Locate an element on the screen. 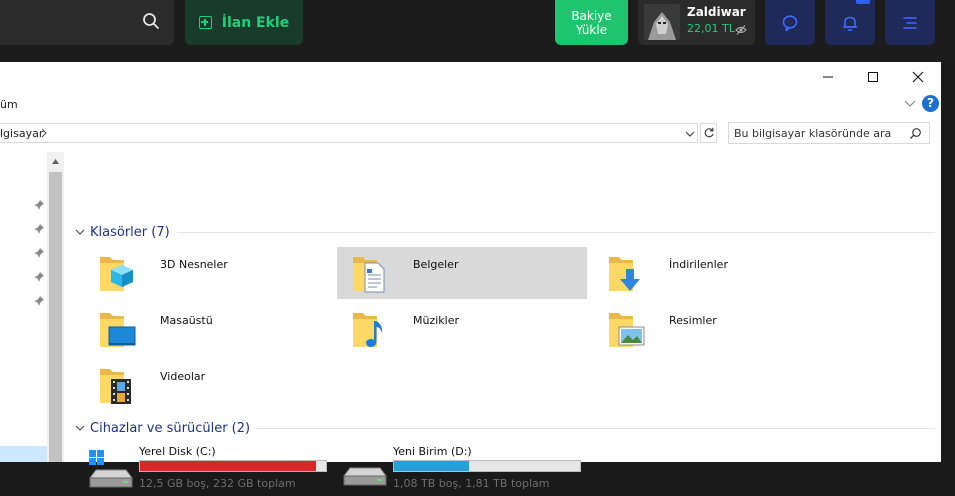 This screenshot has width=955, height=496. minimize-button is located at coordinates (828, 77).